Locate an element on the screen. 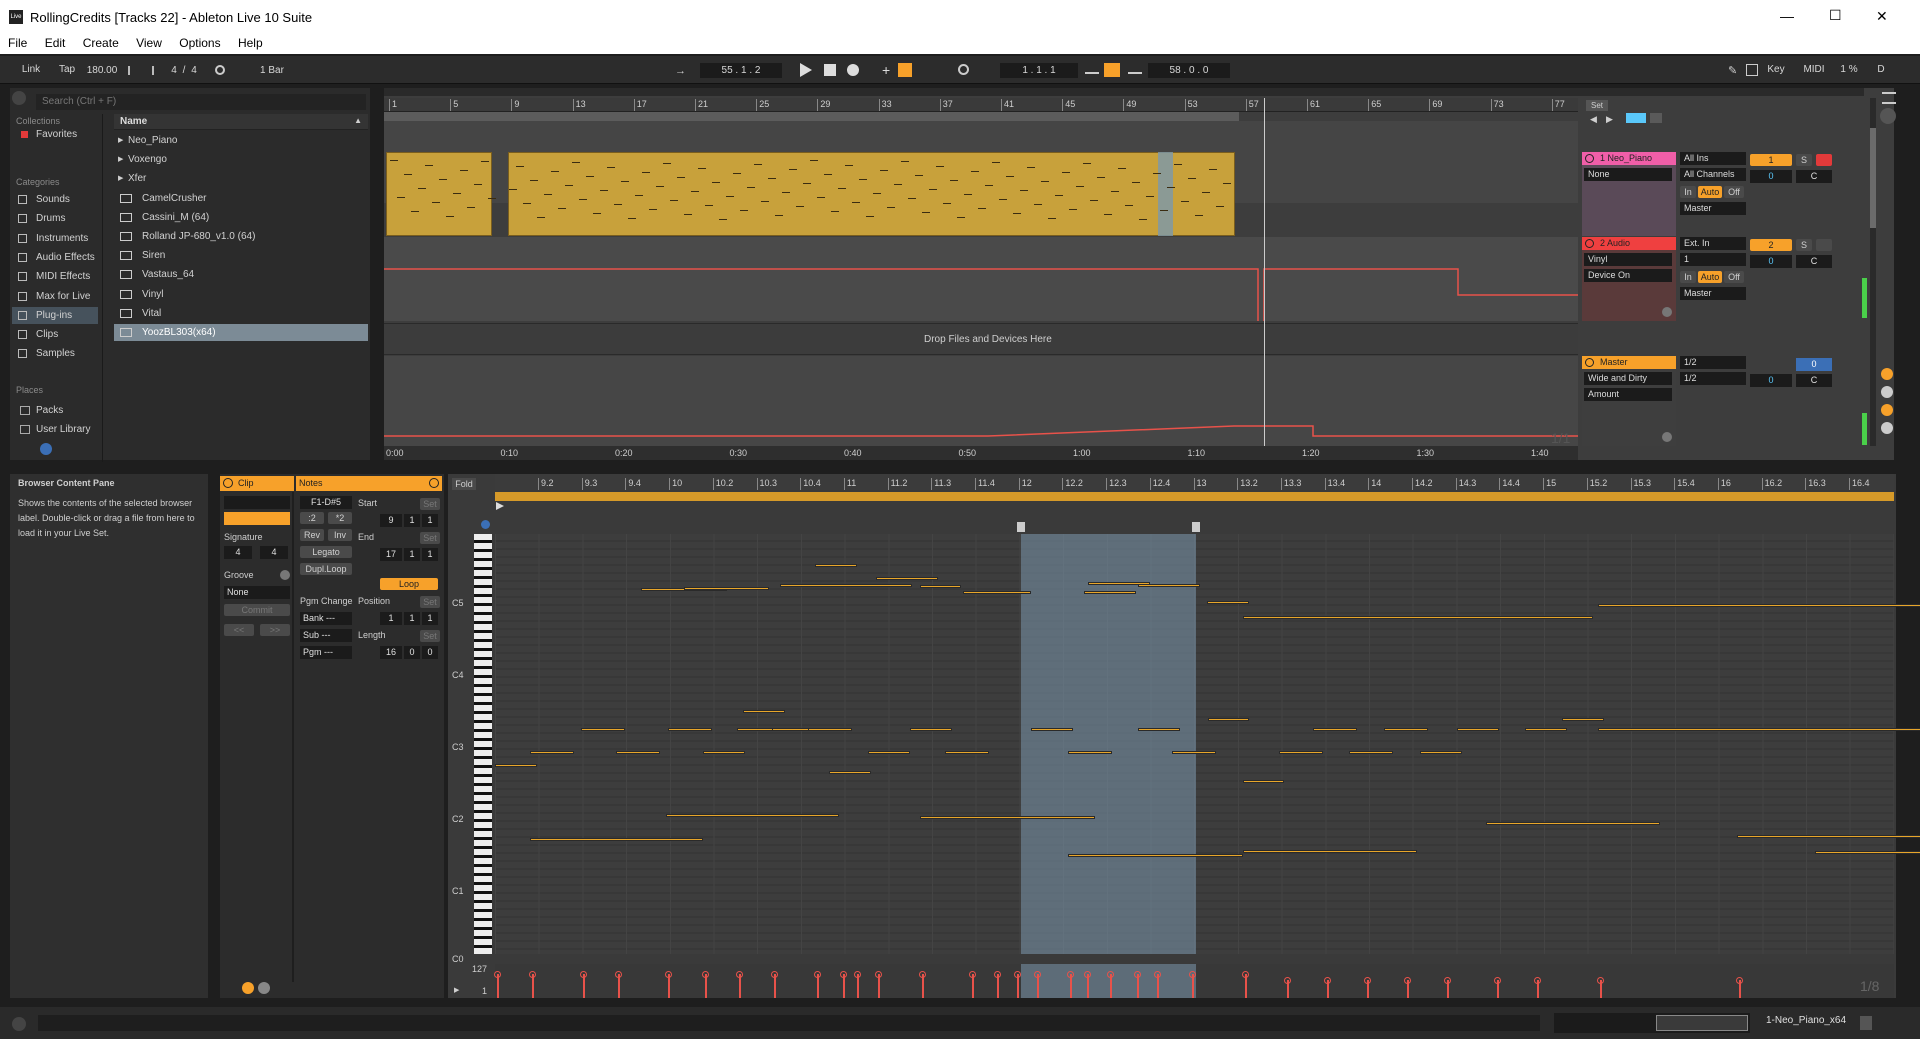 Image resolution: width=1920 pixels, height=1039 pixels. overview-viewport is located at coordinates (1702, 1023).